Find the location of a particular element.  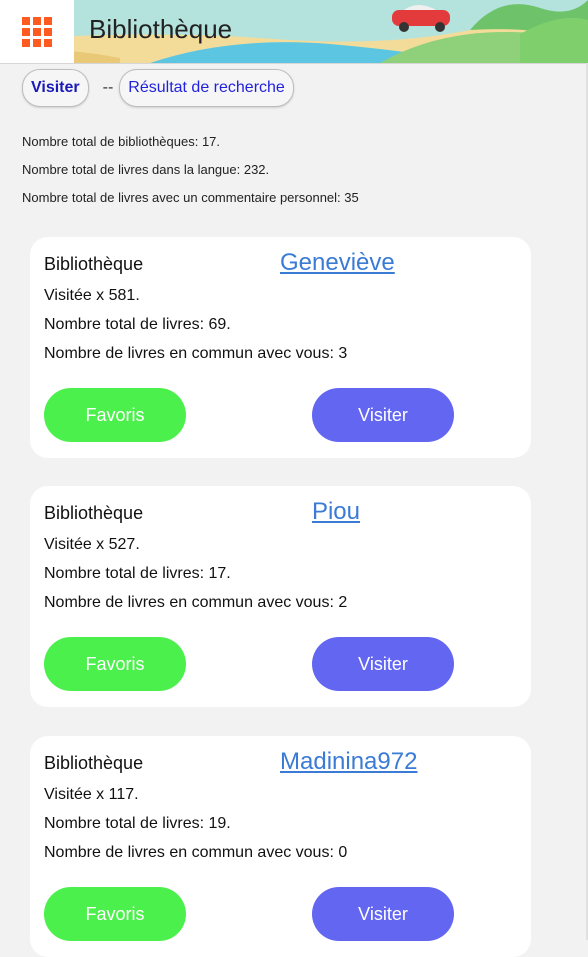

breadcrumb: Visiter -- Résultat de recherche is located at coordinates (158, 88).